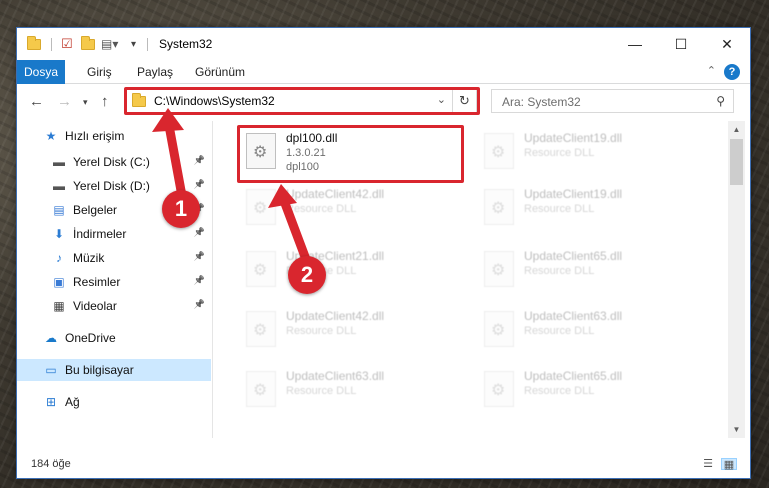 The image size is (769, 488). What do you see at coordinates (383, 44) in the screenshot?
I see `title-bar: ☑ ▤▾ ▾ System32 — ☐ ✕` at bounding box center [383, 44].